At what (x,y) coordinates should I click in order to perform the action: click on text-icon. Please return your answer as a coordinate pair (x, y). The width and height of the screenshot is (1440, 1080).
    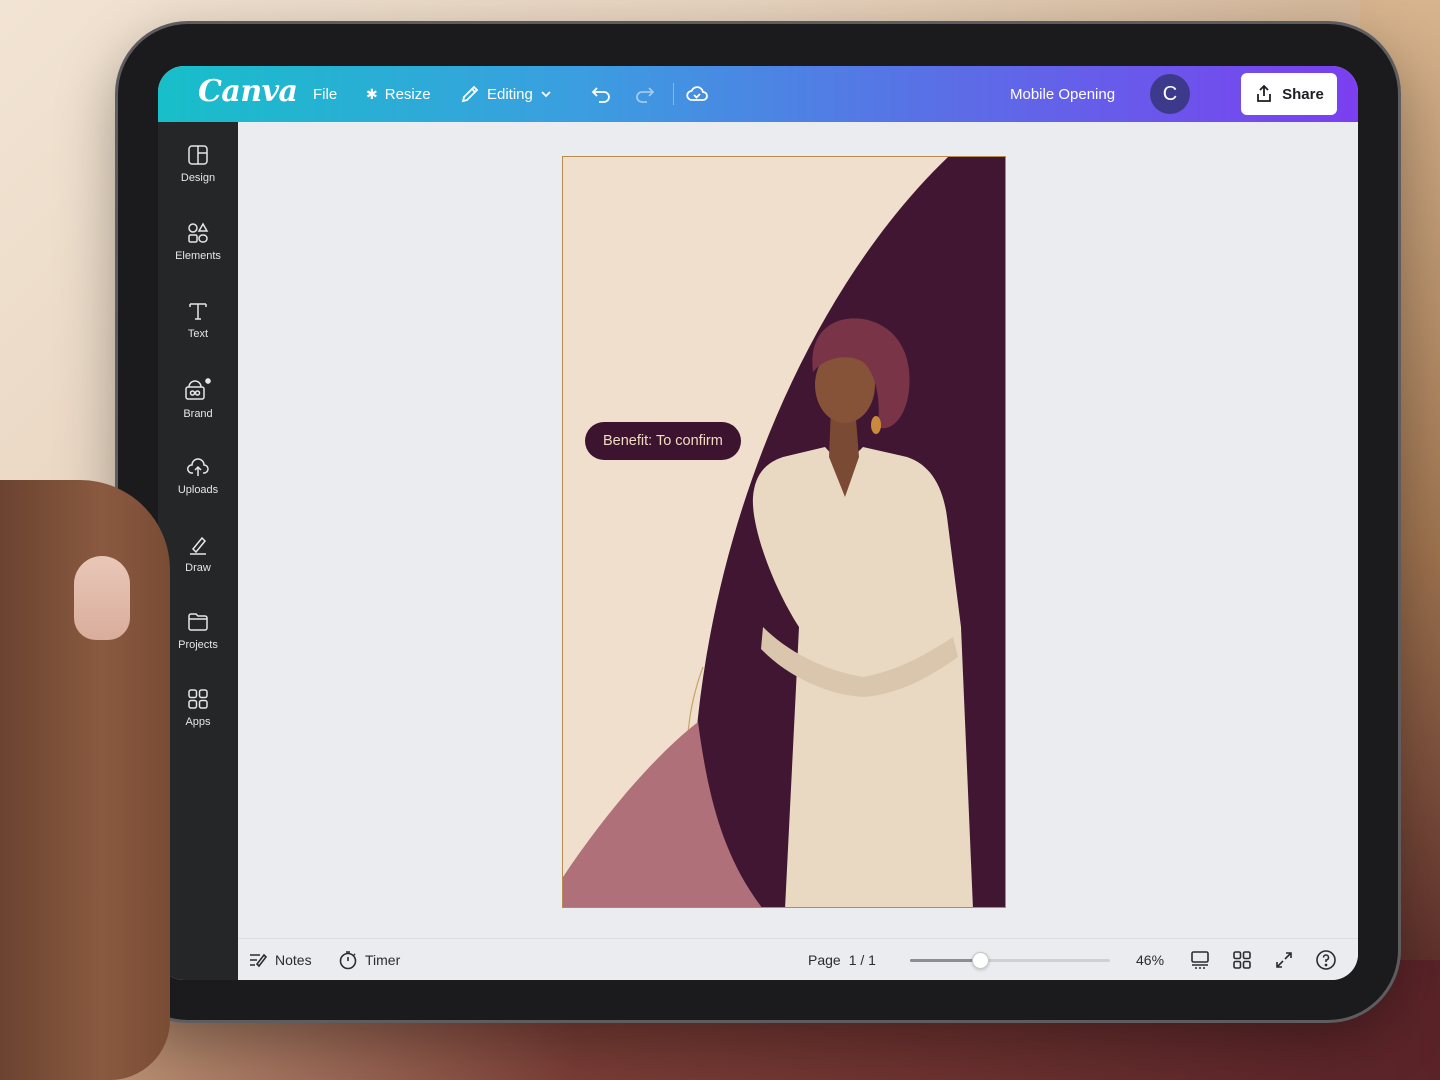
    Looking at the image, I should click on (198, 311).